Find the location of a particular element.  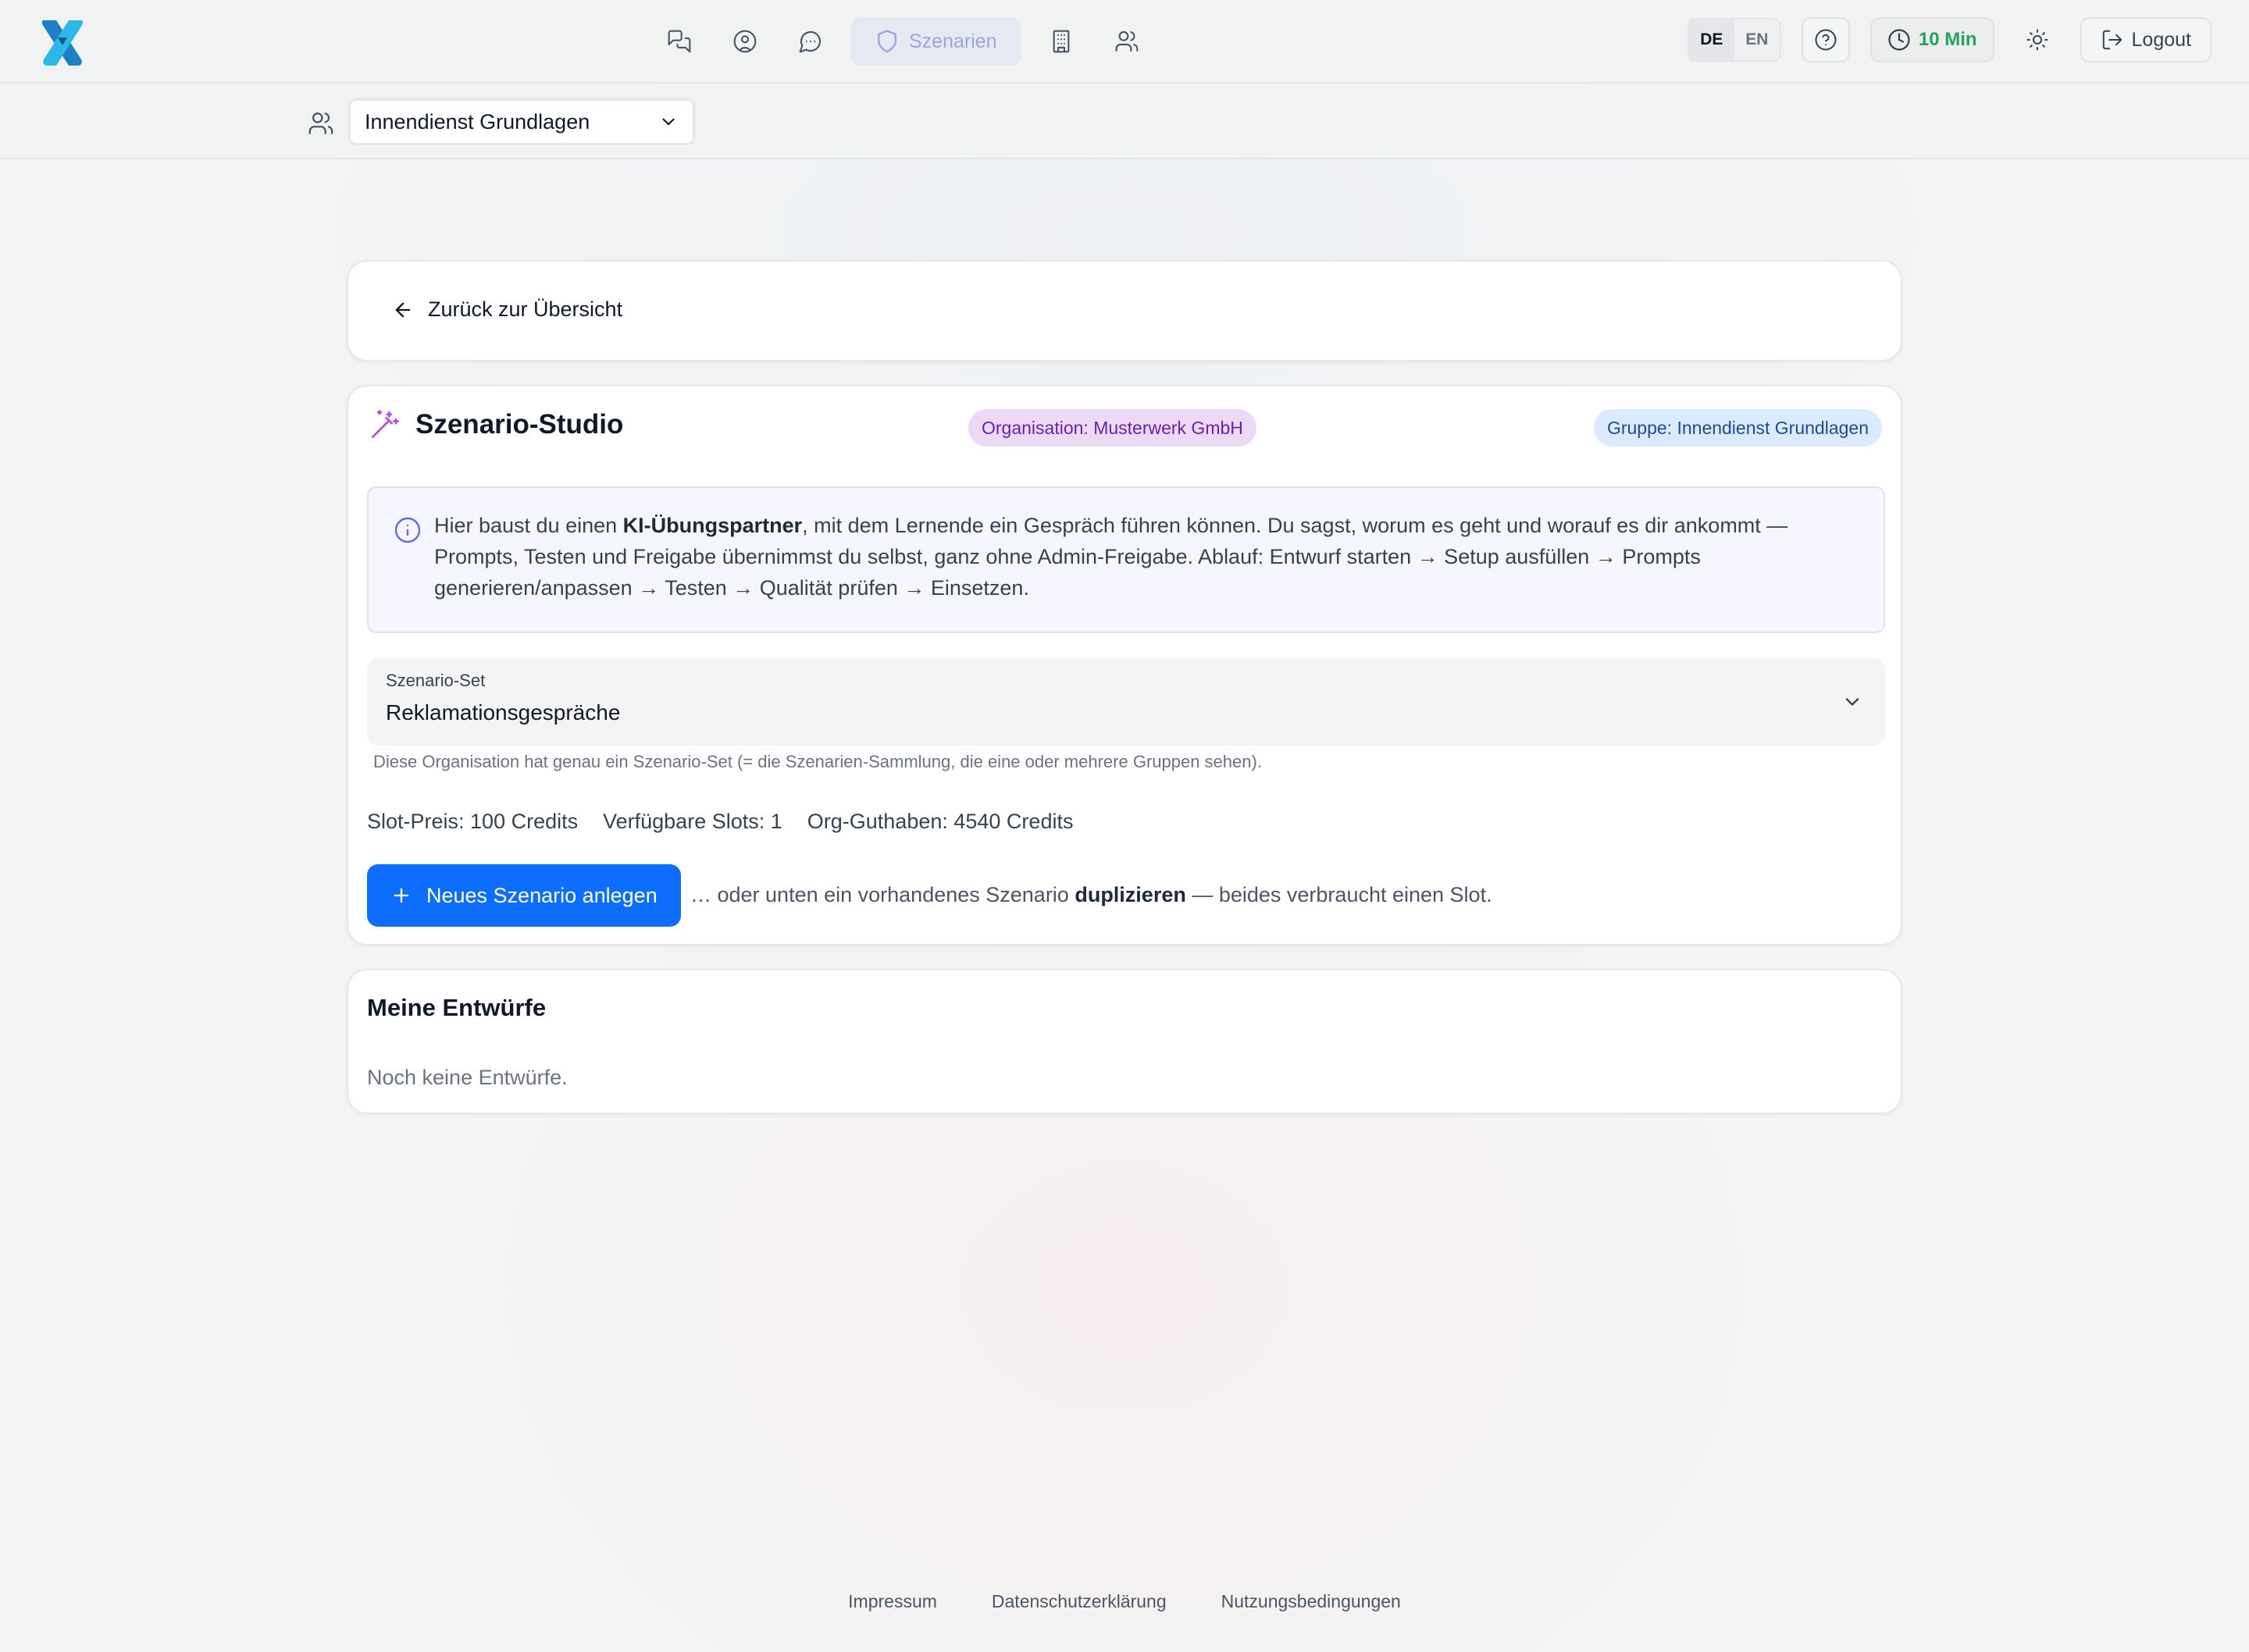

chat-bubbles-icon is located at coordinates (679, 41).